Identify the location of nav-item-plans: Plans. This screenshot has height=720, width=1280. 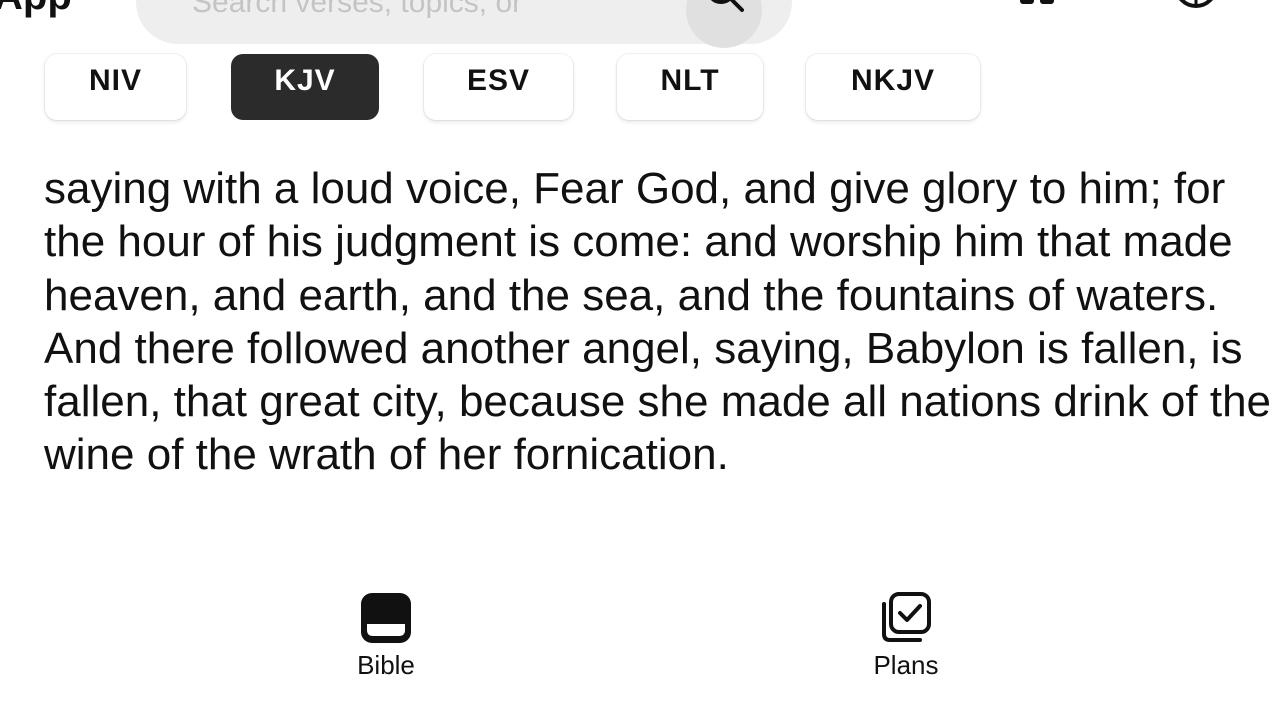
(906, 640).